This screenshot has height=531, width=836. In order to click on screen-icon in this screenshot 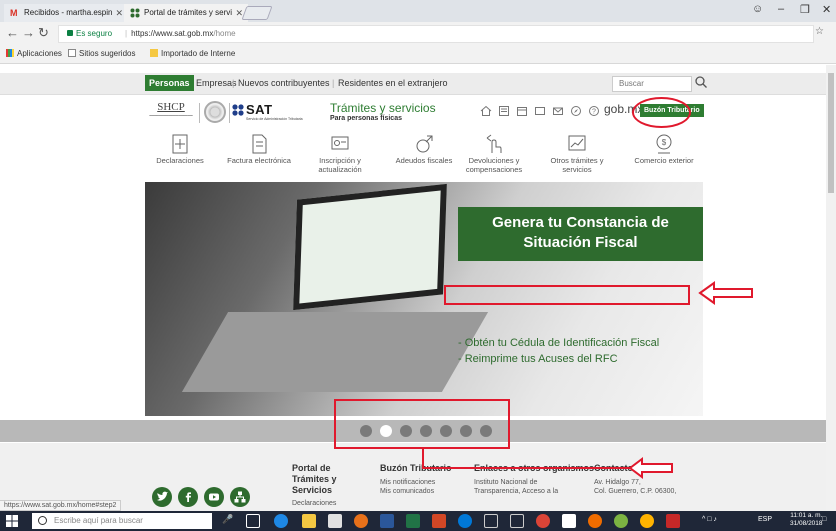, I will do `click(540, 111)`.